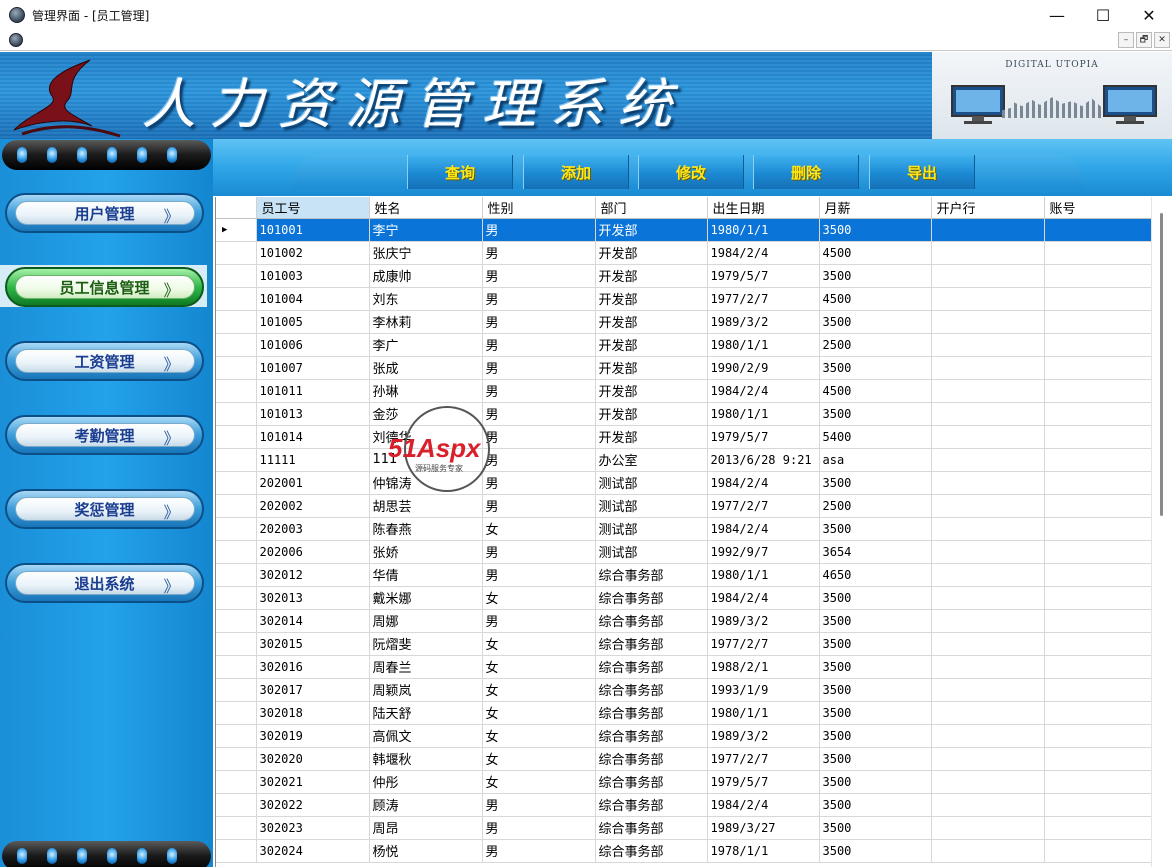 This screenshot has width=1172, height=867. What do you see at coordinates (313, 828) in the screenshot?
I see `table-cell: 302023` at bounding box center [313, 828].